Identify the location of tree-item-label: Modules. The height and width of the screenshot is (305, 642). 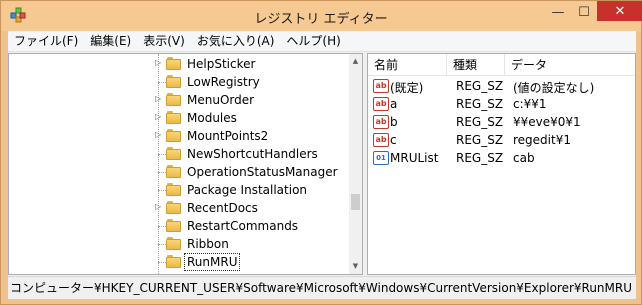
(212, 118).